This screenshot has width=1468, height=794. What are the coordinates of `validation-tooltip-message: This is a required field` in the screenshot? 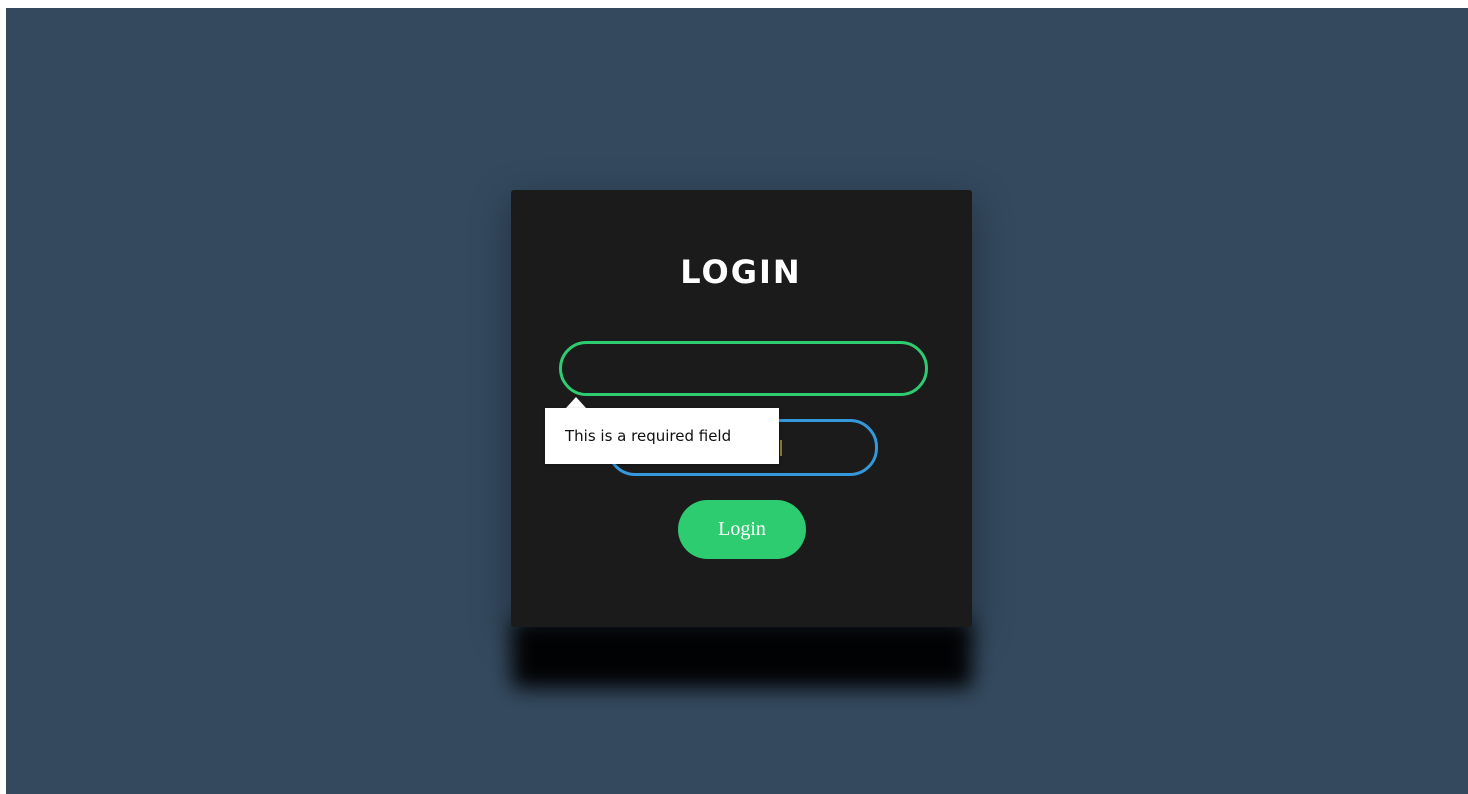 It's located at (648, 436).